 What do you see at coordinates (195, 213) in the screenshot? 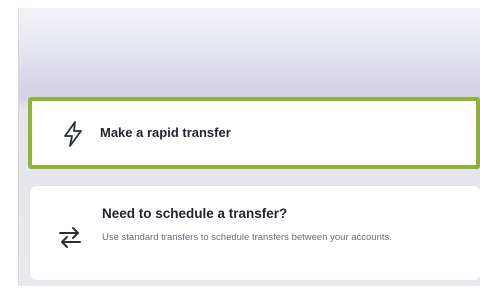
I see `schedule-transfer-title: Need to schedule a transfer?` at bounding box center [195, 213].